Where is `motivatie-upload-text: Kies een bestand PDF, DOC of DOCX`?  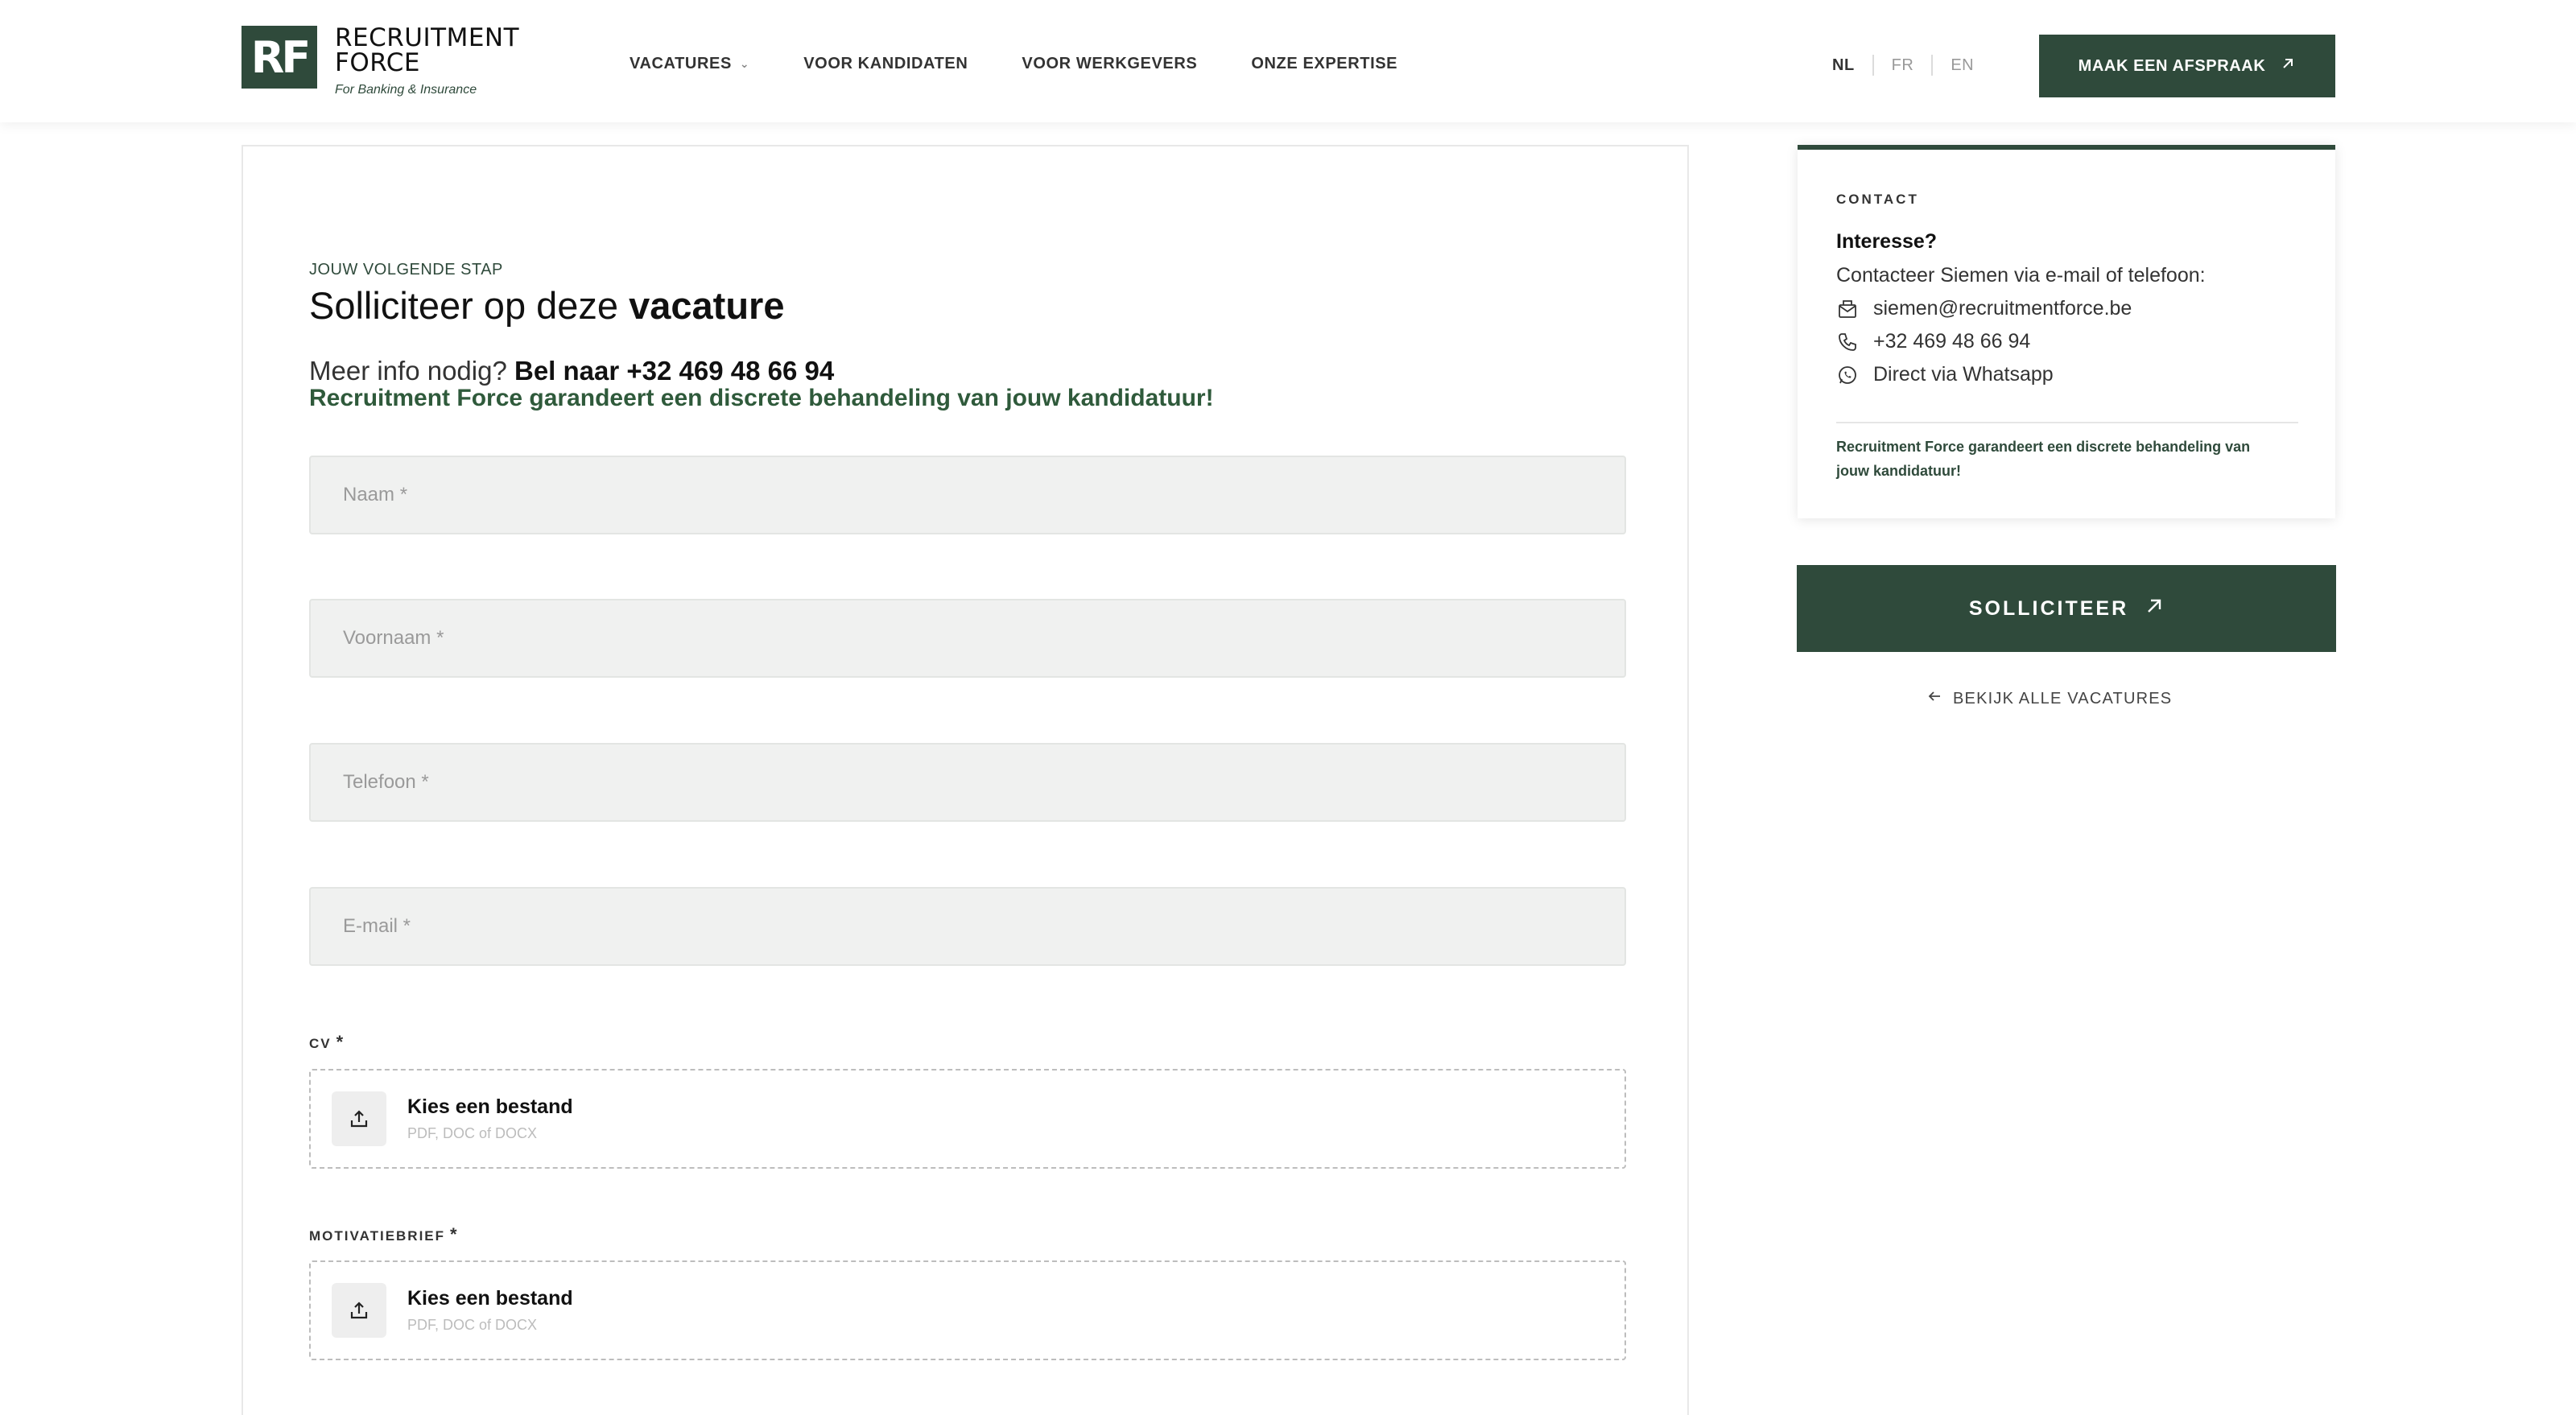 motivatie-upload-text: Kies een bestand PDF, DOC of DOCX is located at coordinates (490, 1310).